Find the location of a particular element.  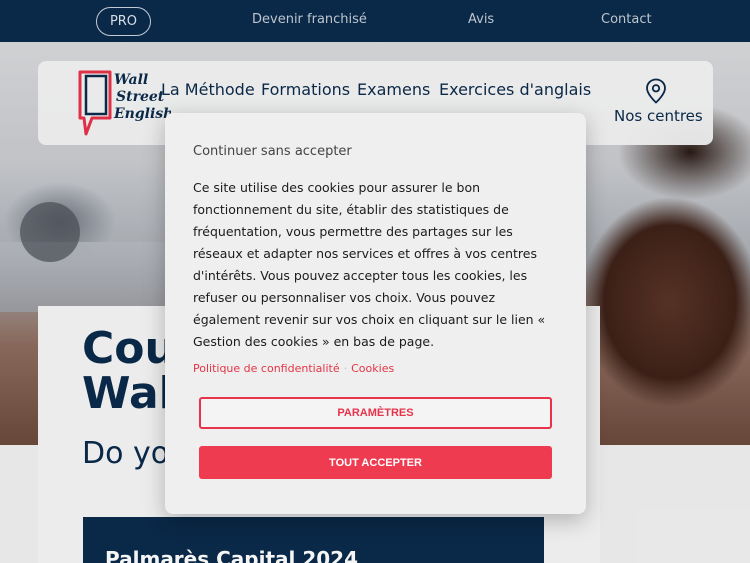

policy-links: Politique de confidentialité · Cookies is located at coordinates (294, 368).